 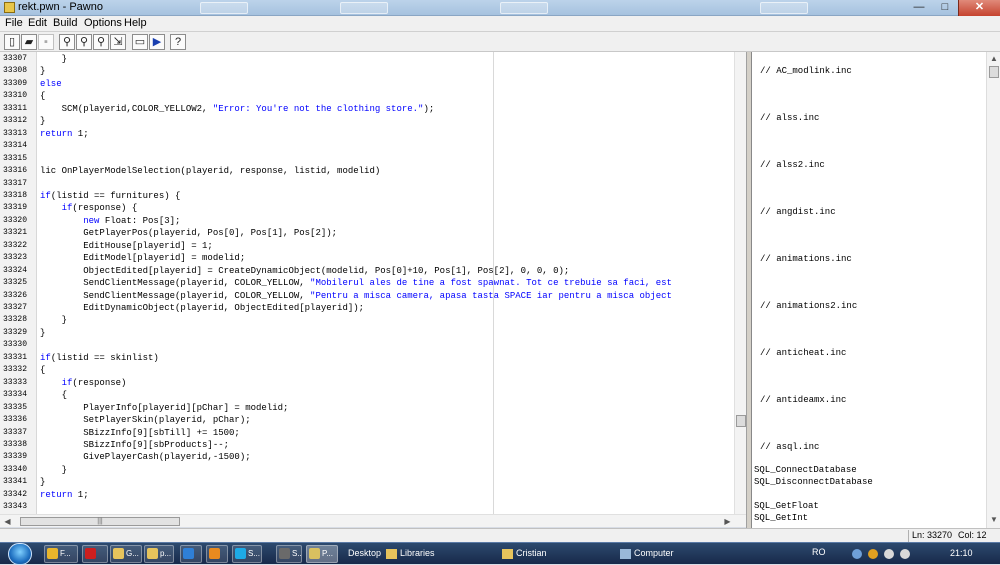 What do you see at coordinates (89, 208) in the screenshot?
I see `code-line: if(response) {` at bounding box center [89, 208].